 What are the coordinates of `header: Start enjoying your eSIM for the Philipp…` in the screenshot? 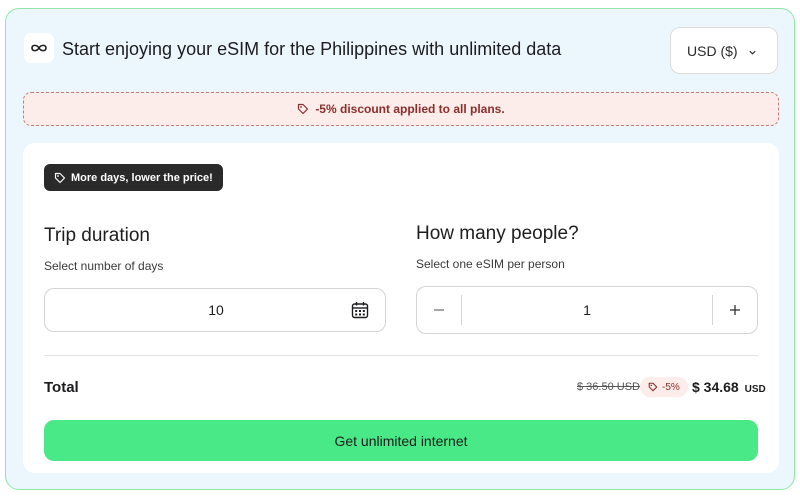 It's located at (400, 50).